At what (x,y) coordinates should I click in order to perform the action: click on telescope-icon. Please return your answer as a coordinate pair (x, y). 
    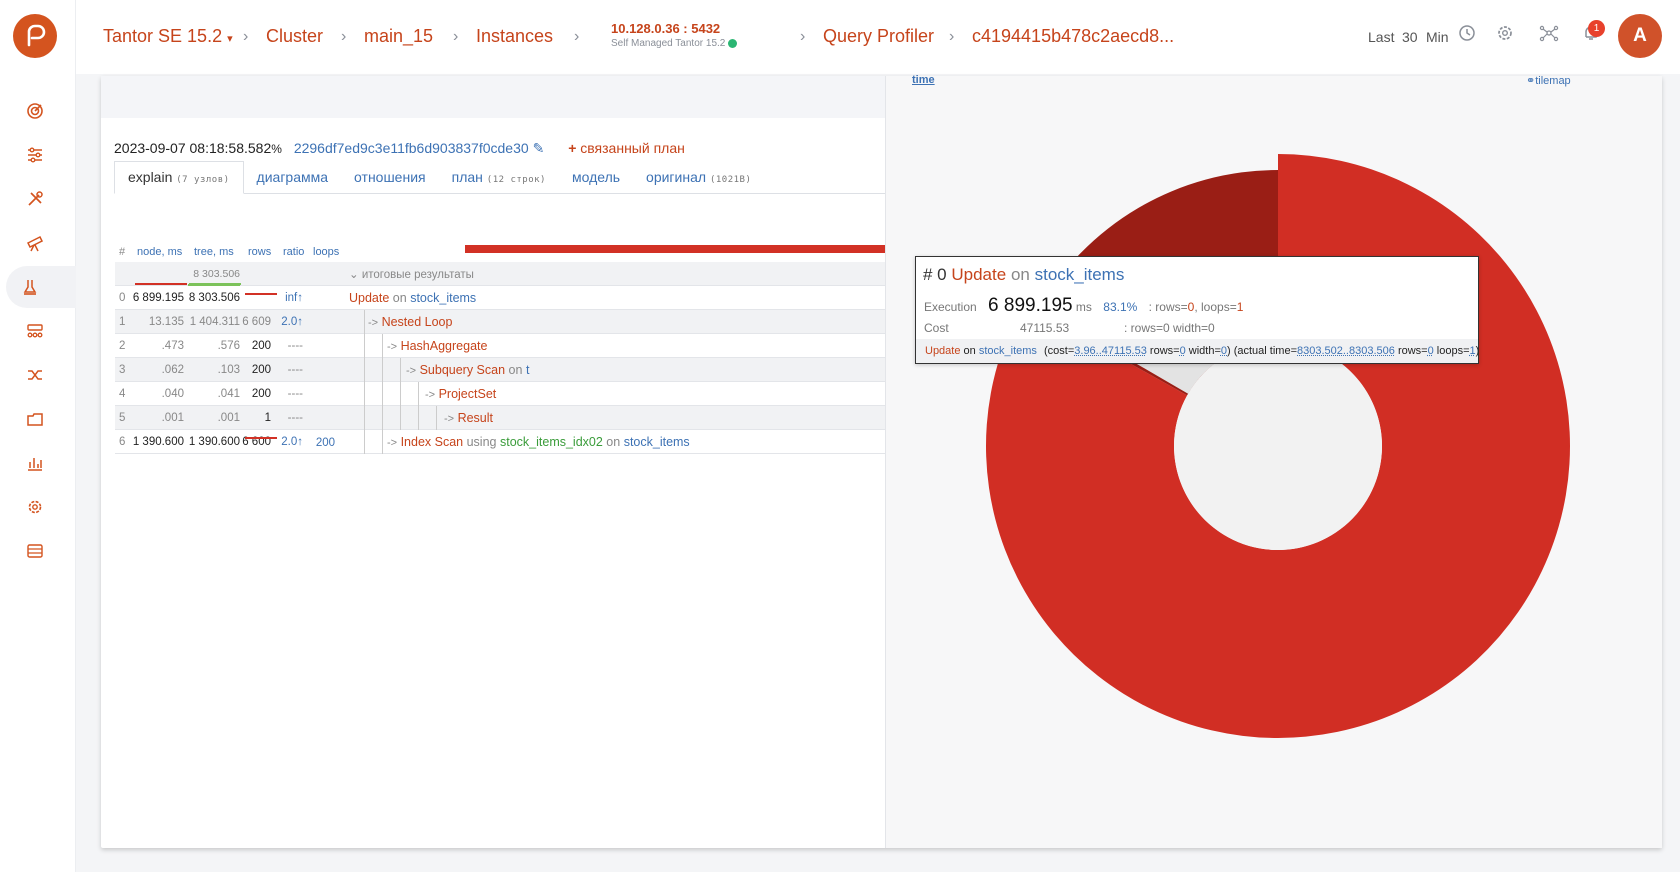
    Looking at the image, I should click on (35, 243).